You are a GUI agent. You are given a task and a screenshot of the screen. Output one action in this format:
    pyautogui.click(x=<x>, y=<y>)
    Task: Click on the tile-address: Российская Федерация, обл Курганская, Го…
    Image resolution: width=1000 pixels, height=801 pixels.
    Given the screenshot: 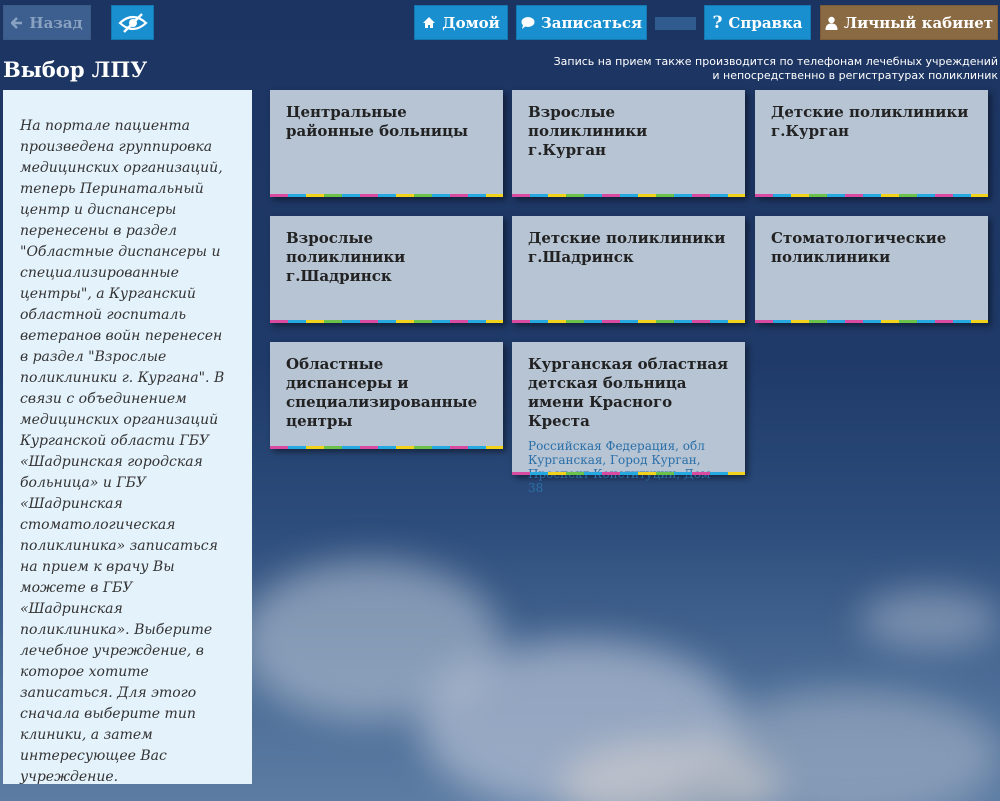 What is the action you would take?
    pyautogui.click(x=619, y=467)
    